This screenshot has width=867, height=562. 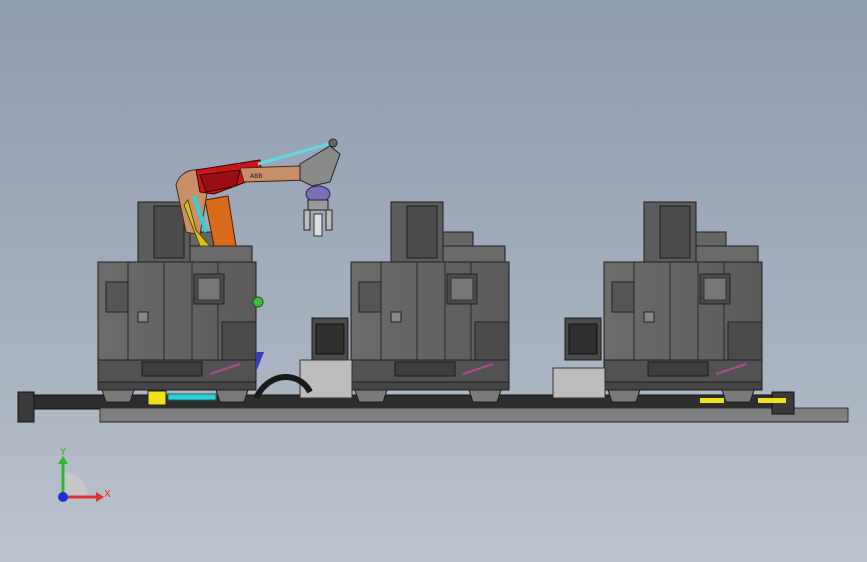 What do you see at coordinates (107, 494) in the screenshot?
I see `x-axis-label: X` at bounding box center [107, 494].